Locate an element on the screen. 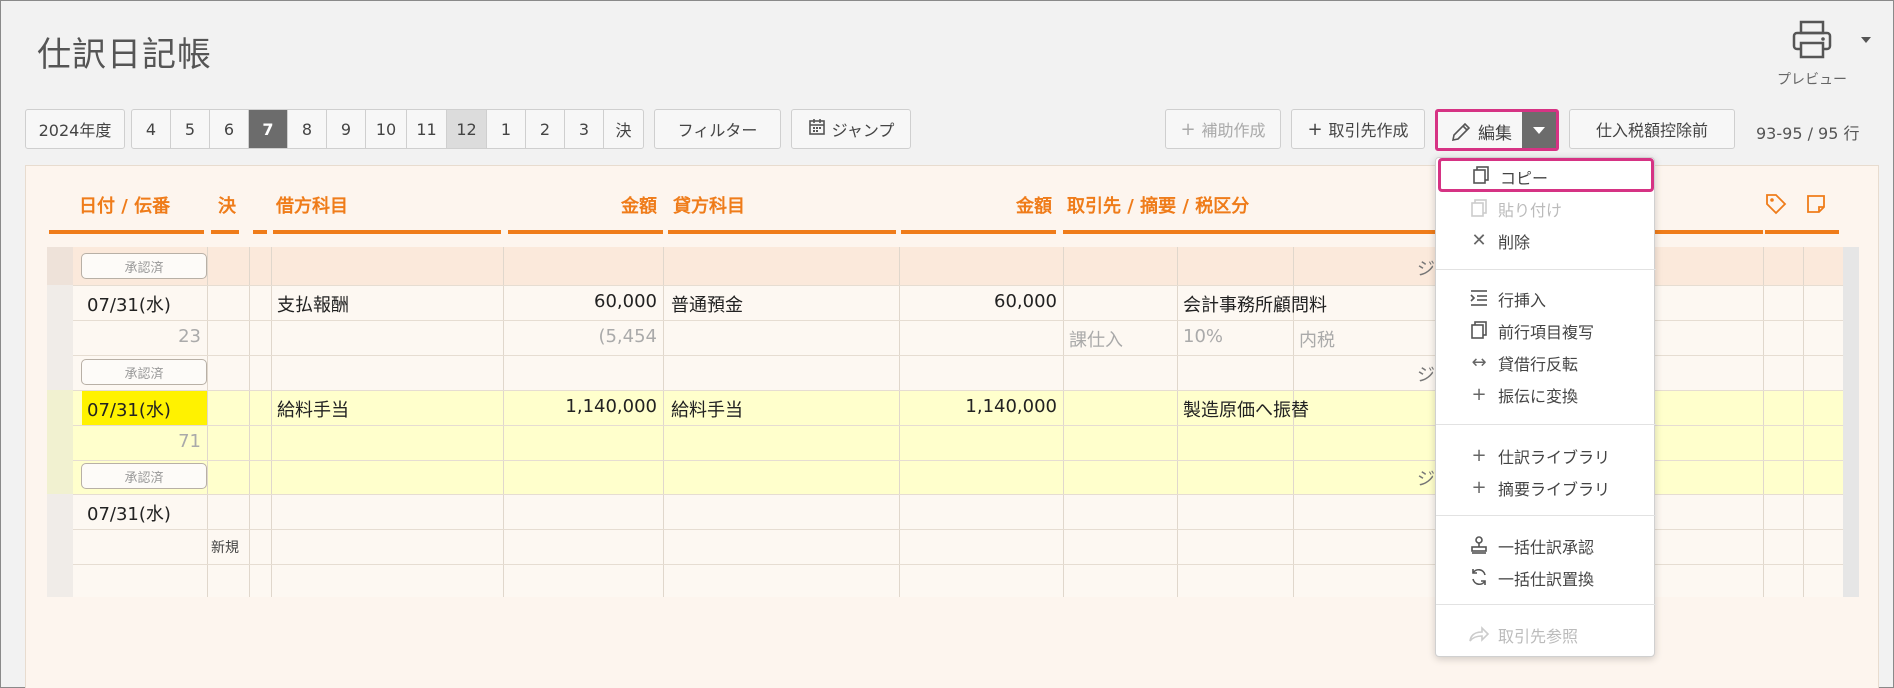 This screenshot has height=688, width=1894. header-debit-account: 借方科目 is located at coordinates (312, 206).